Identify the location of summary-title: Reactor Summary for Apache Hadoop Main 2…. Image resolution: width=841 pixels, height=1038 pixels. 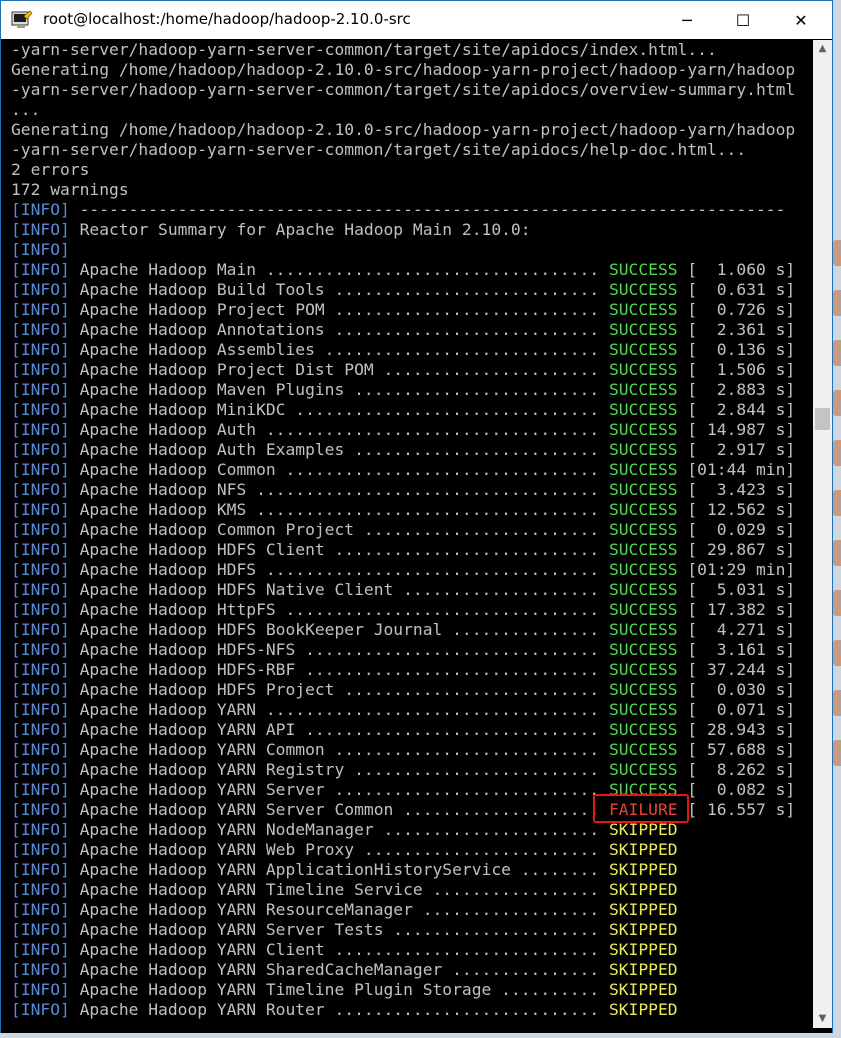
(300, 229).